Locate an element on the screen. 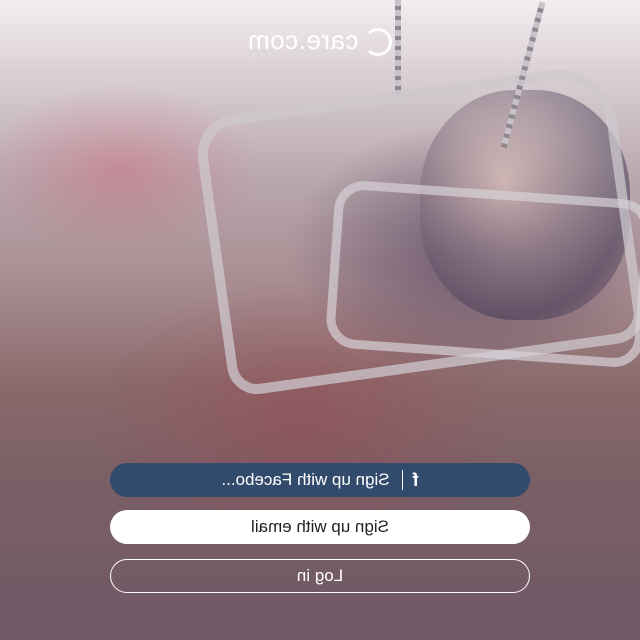 The height and width of the screenshot is (640, 640). email-signup-label: Sign up with email is located at coordinates (320, 526).